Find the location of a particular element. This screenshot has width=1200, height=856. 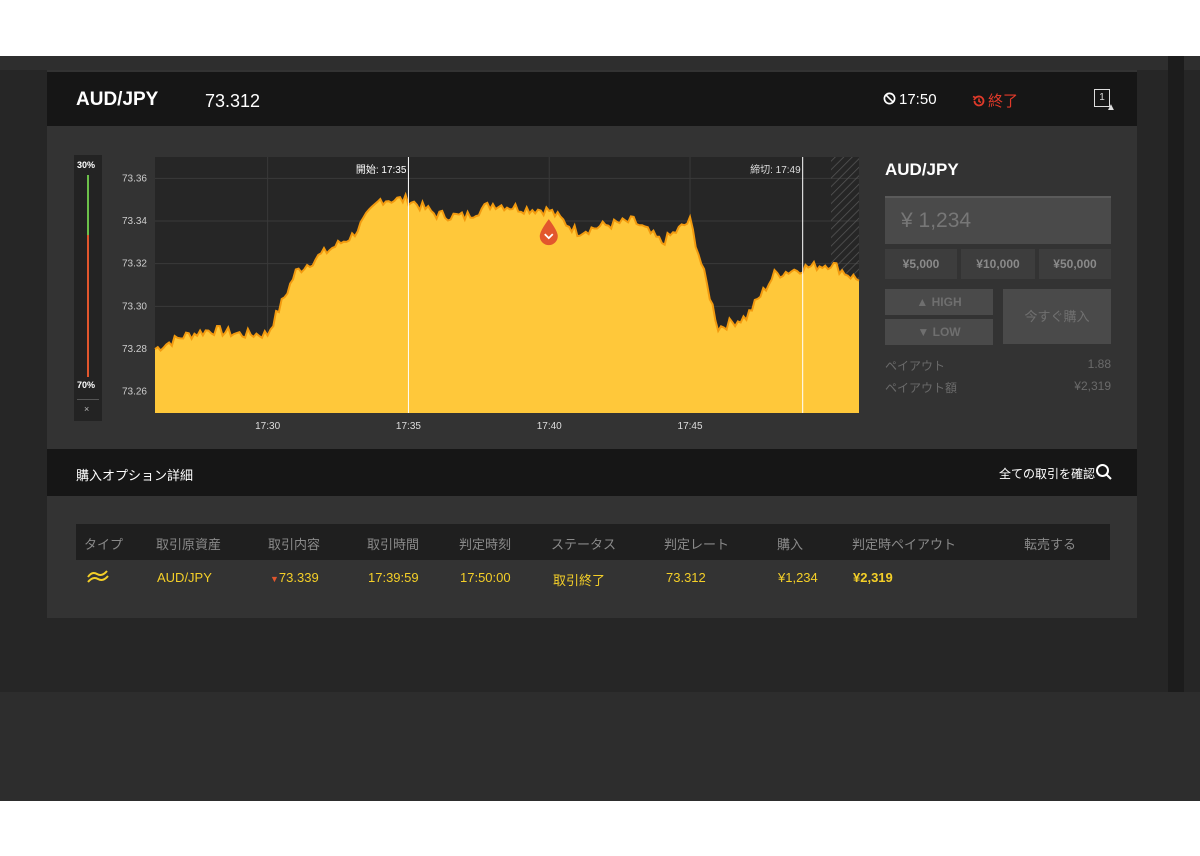

asset-pair-title: AUD/JPY is located at coordinates (117, 99).